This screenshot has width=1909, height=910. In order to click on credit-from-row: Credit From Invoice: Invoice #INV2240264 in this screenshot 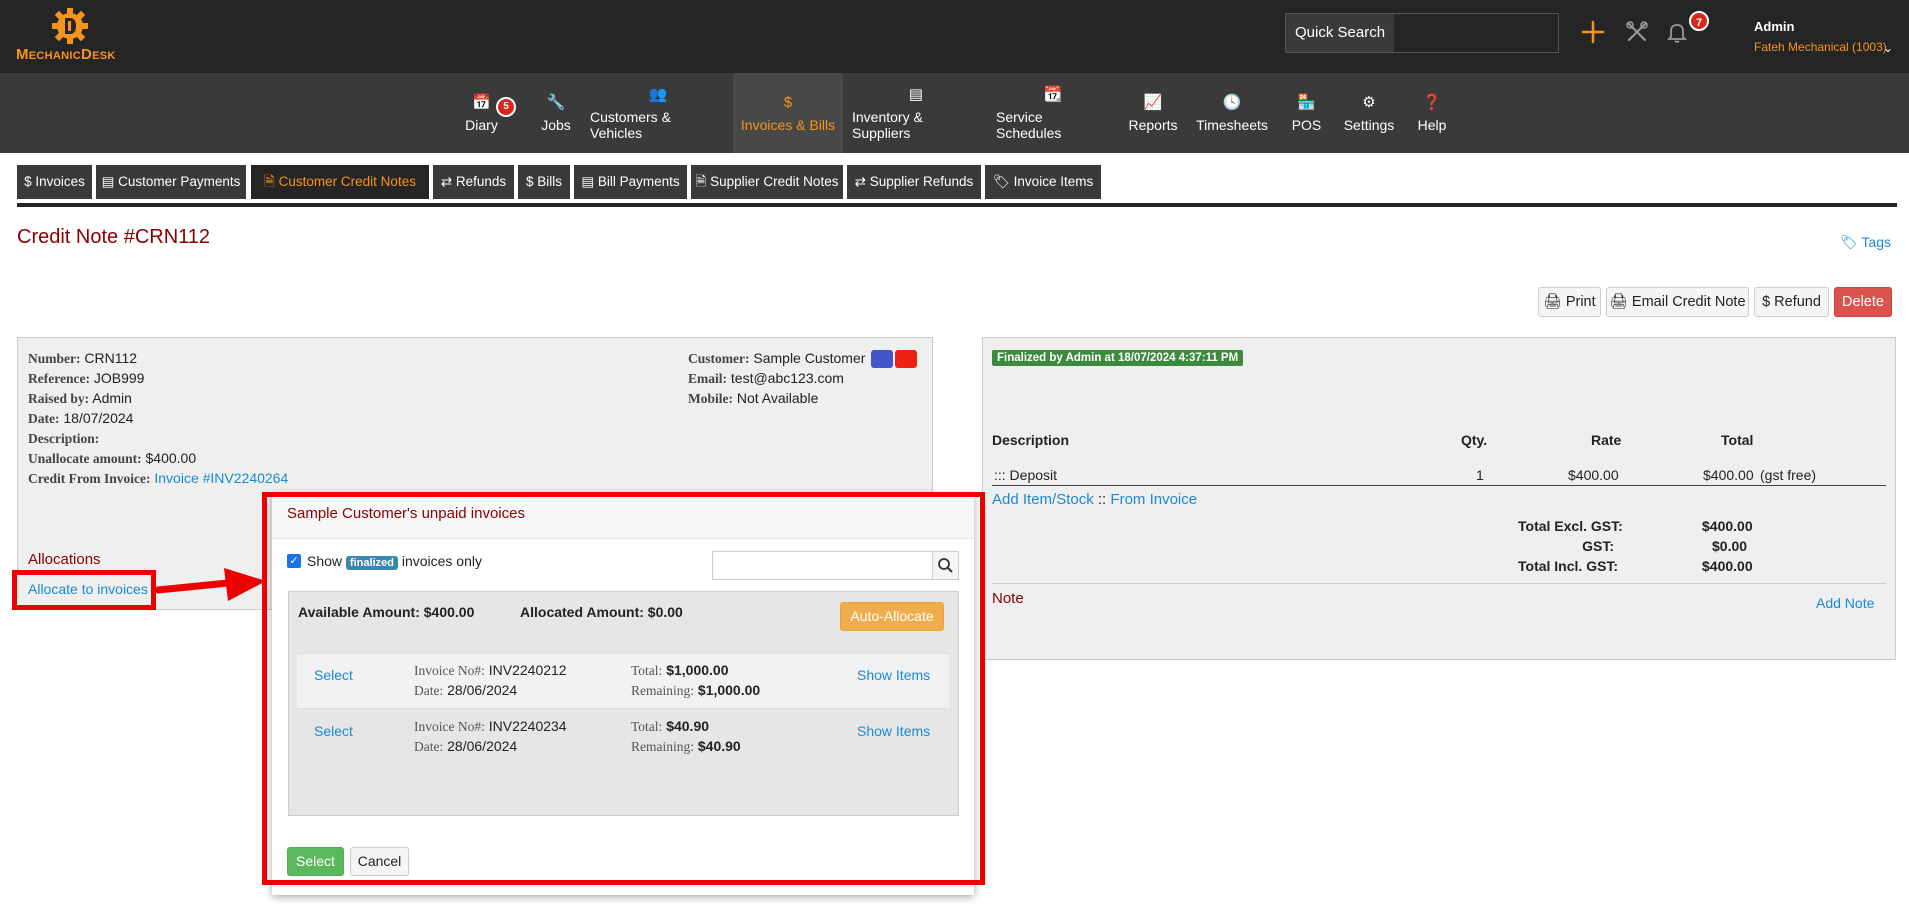, I will do `click(158, 478)`.